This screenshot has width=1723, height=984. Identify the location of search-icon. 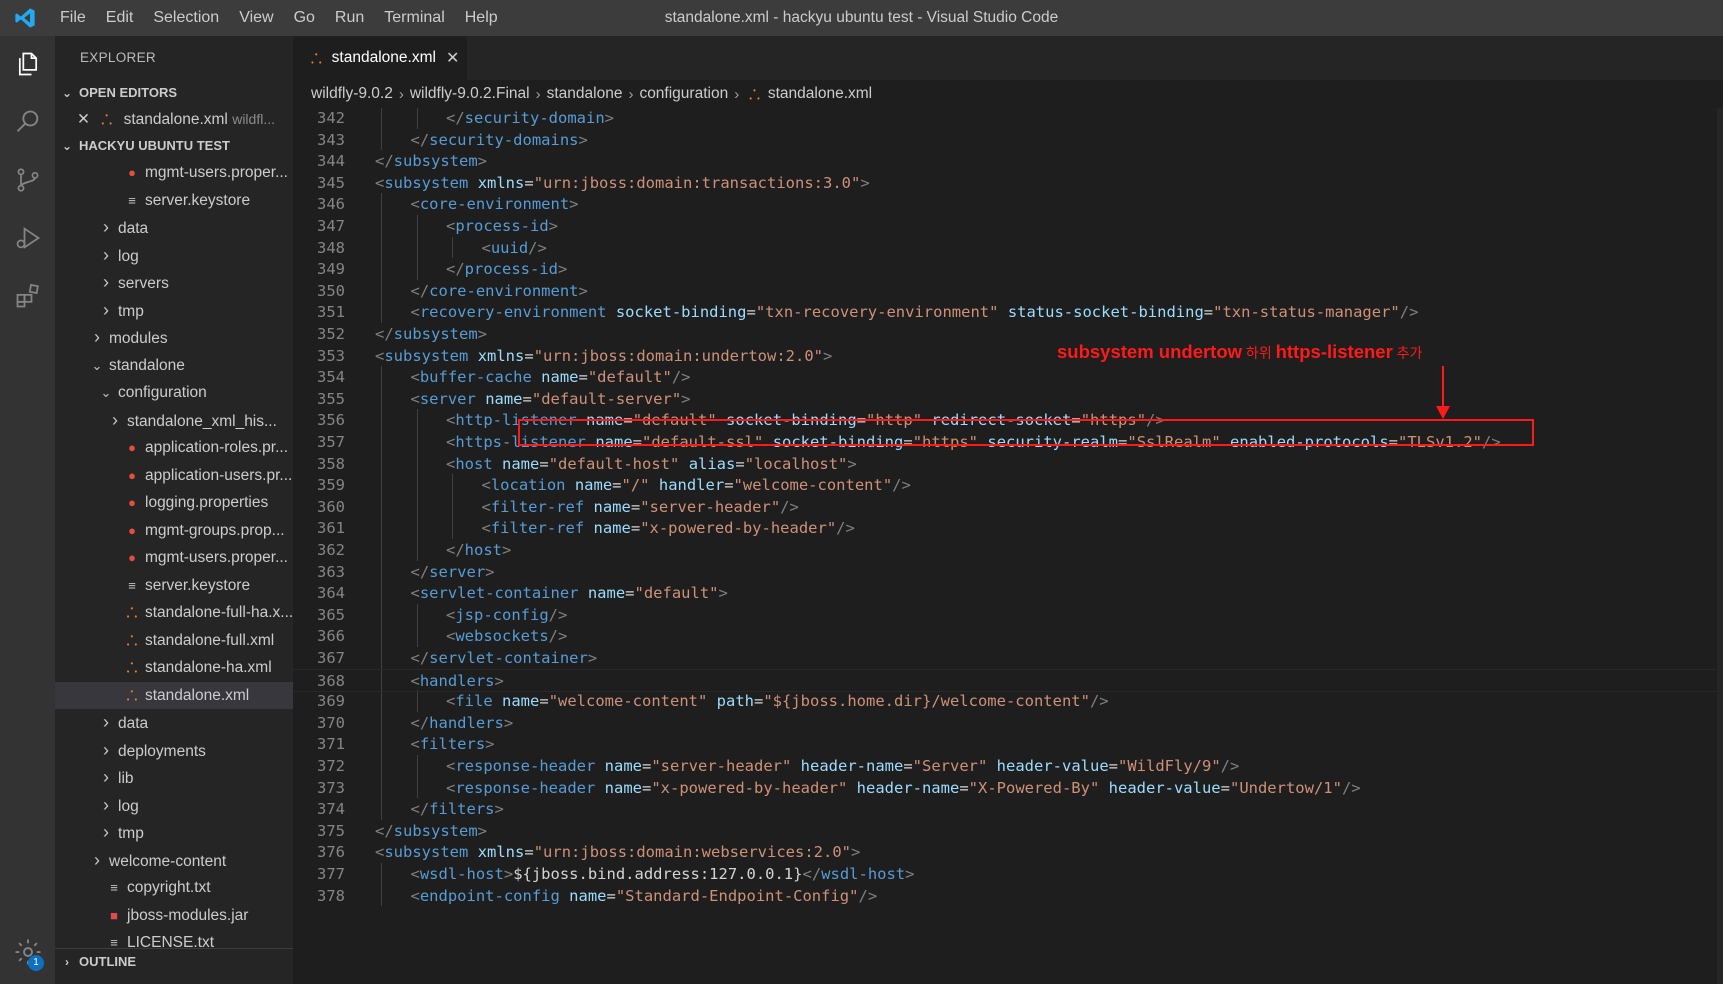
(27, 121).